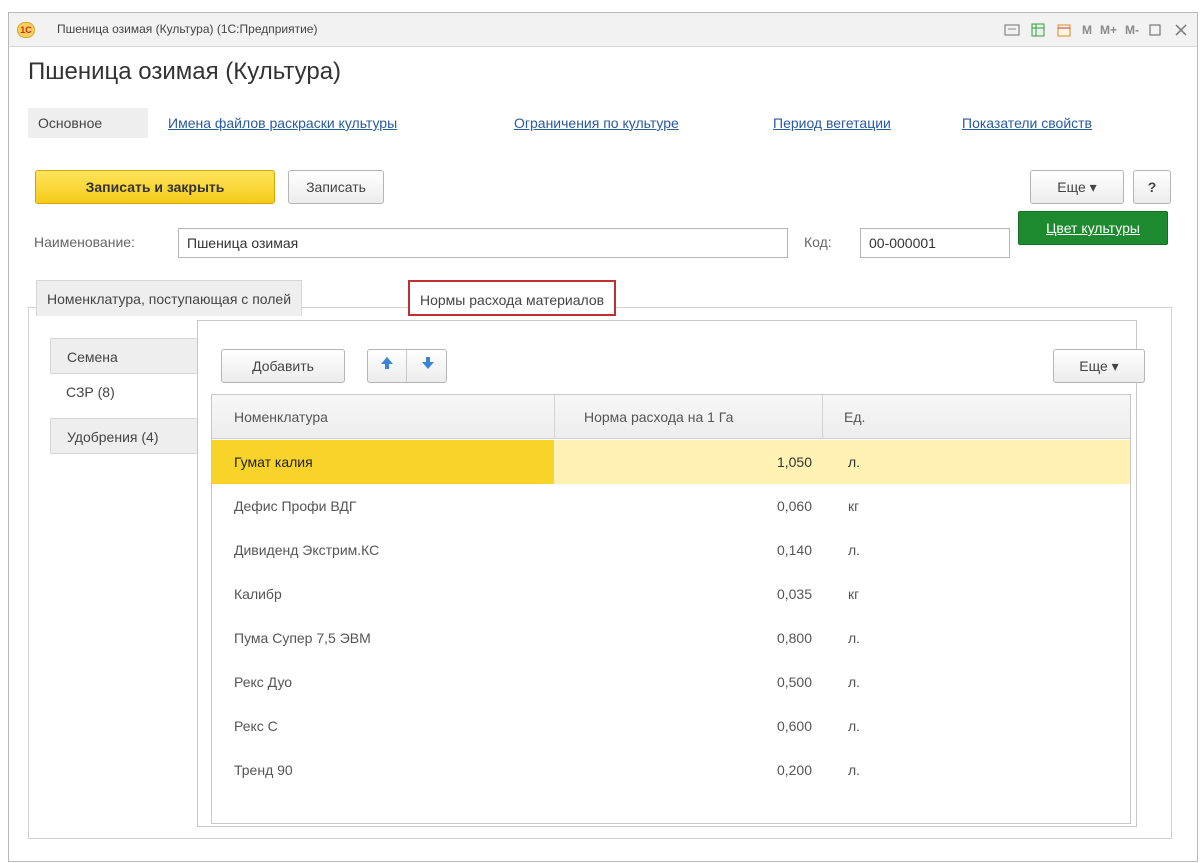  What do you see at coordinates (256, 726) in the screenshot?
I see `cell-name: Рекс С` at bounding box center [256, 726].